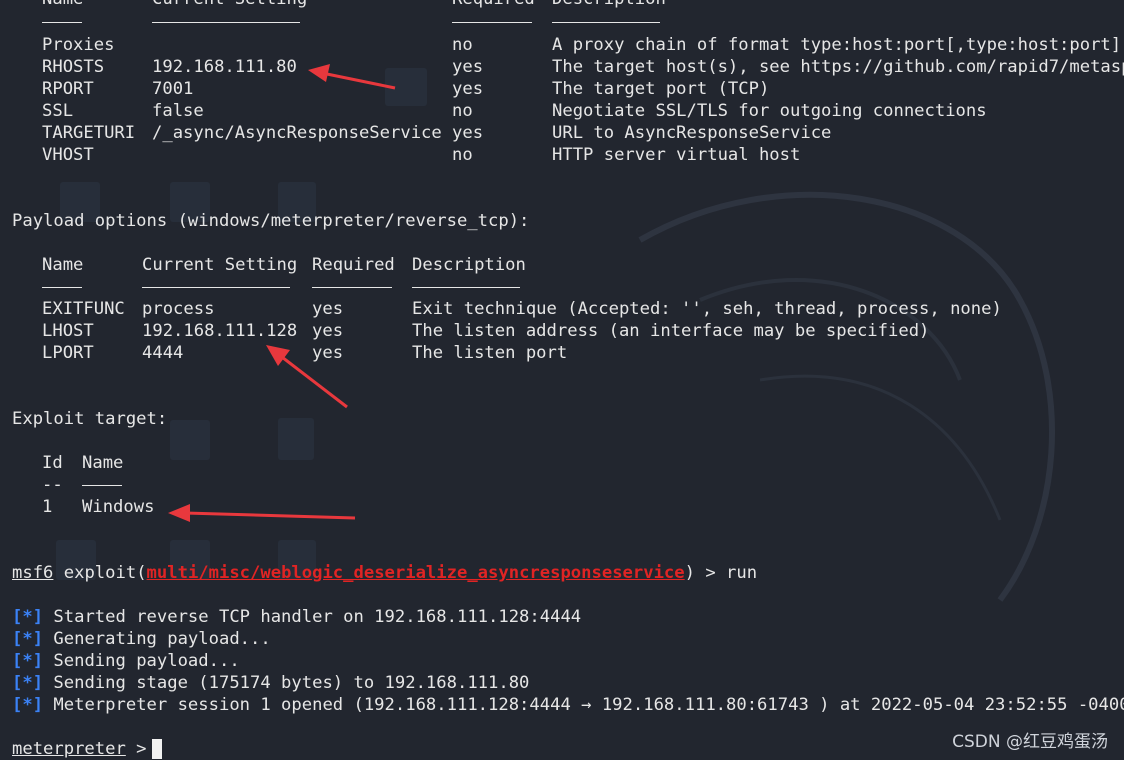 The image size is (1124, 760). What do you see at coordinates (118, 507) in the screenshot?
I see `target-name: Windows` at bounding box center [118, 507].